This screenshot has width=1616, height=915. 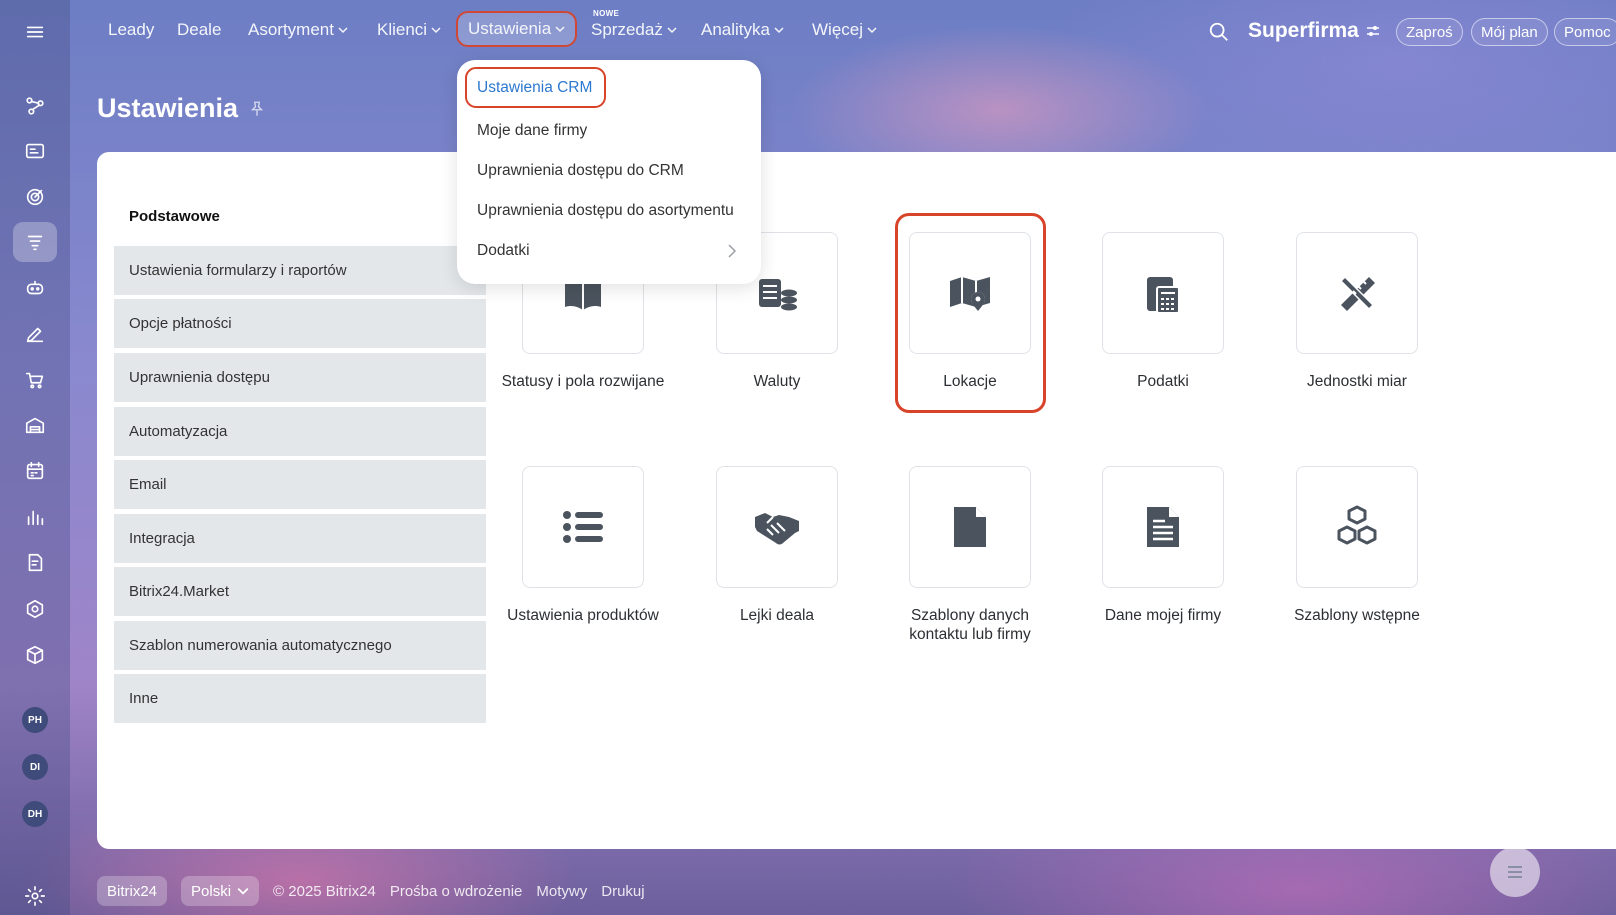 I want to click on contacts-card-icon, so click(x=35, y=151).